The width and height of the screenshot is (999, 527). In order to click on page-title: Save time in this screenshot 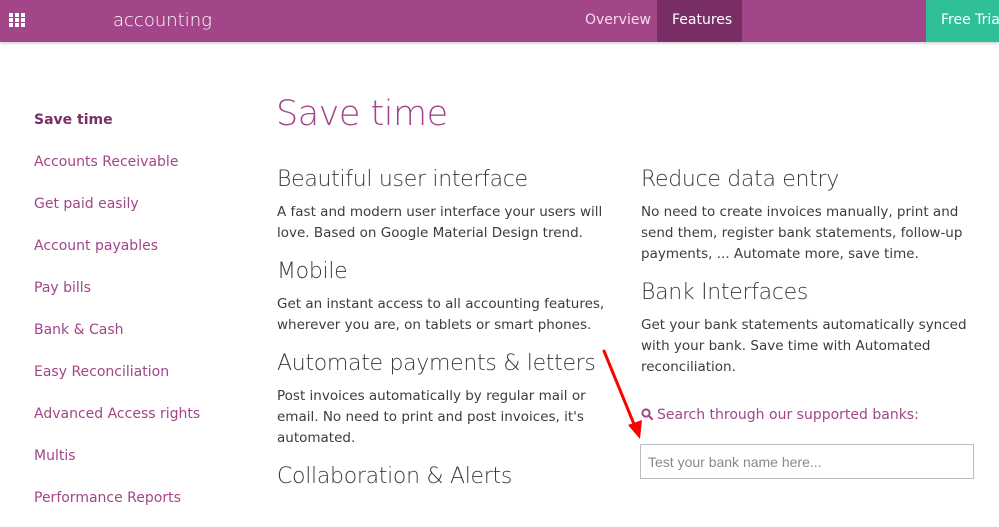, I will do `click(362, 114)`.